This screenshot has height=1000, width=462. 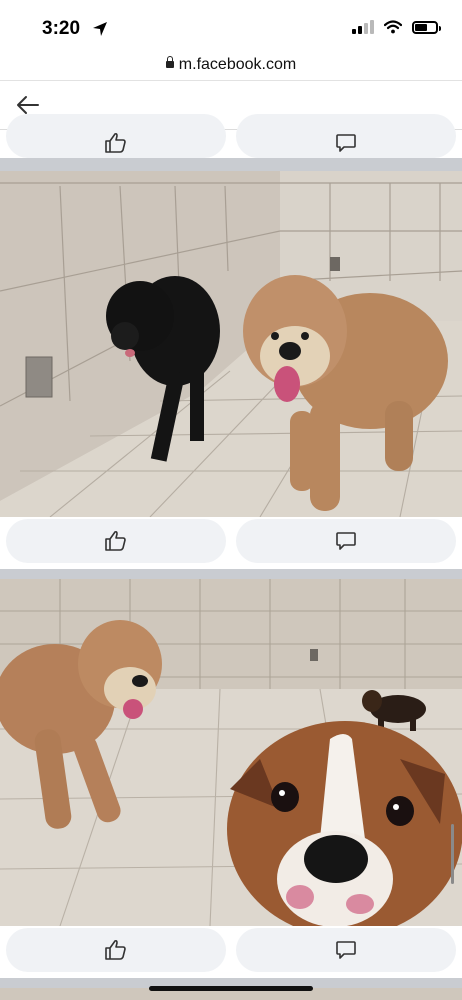 What do you see at coordinates (28, 105) in the screenshot?
I see `back-arrow-icon` at bounding box center [28, 105].